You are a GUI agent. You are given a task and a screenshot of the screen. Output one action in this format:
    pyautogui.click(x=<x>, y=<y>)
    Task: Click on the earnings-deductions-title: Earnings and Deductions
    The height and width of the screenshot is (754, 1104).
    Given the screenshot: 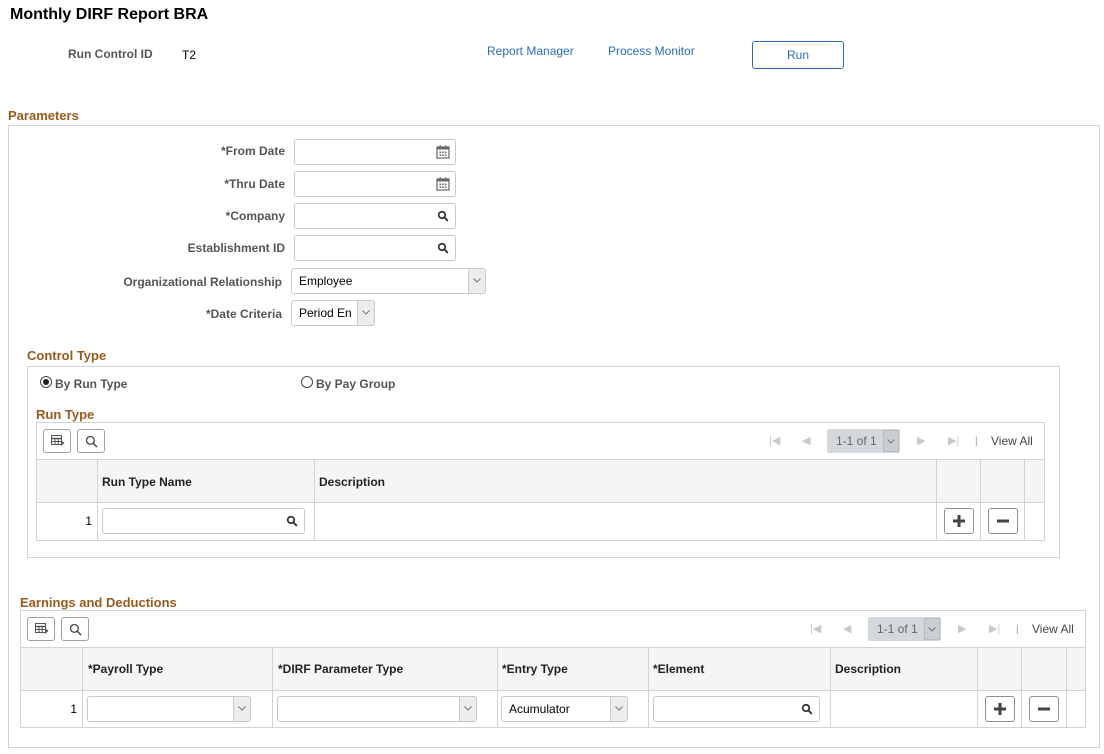 What is the action you would take?
    pyautogui.click(x=98, y=602)
    